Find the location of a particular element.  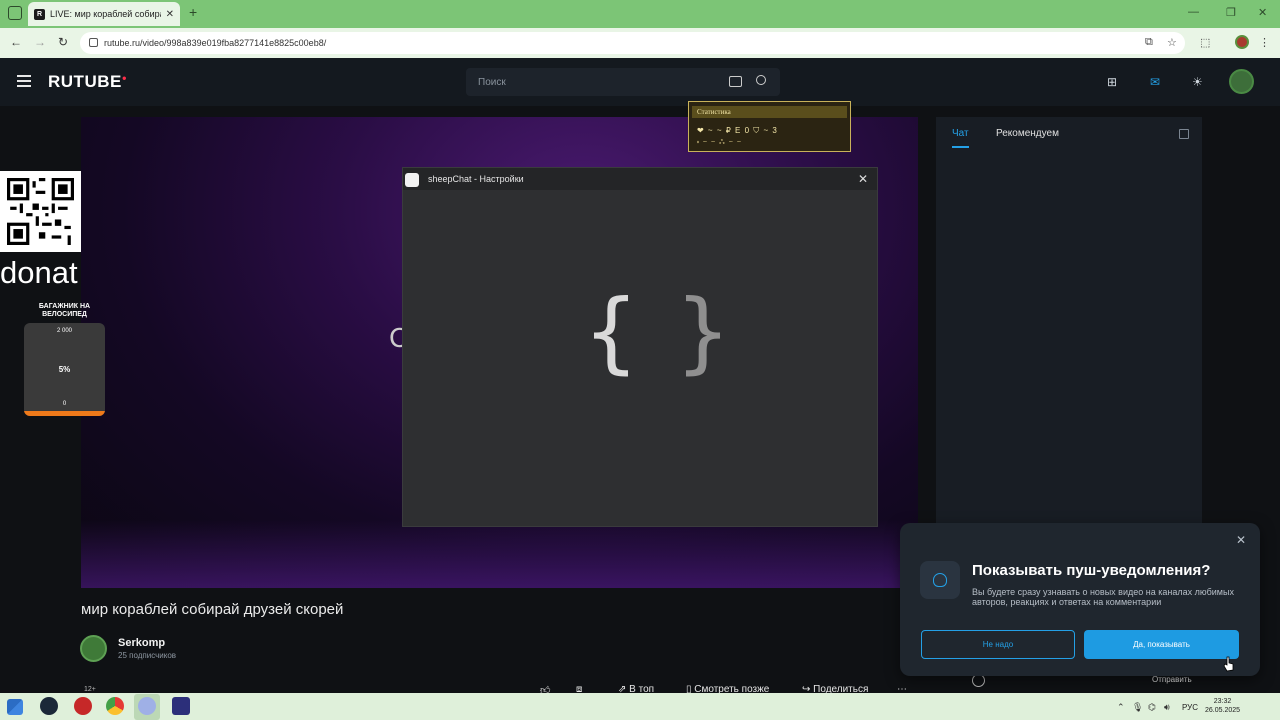

channel-name: Serkomp is located at coordinates (141, 643).